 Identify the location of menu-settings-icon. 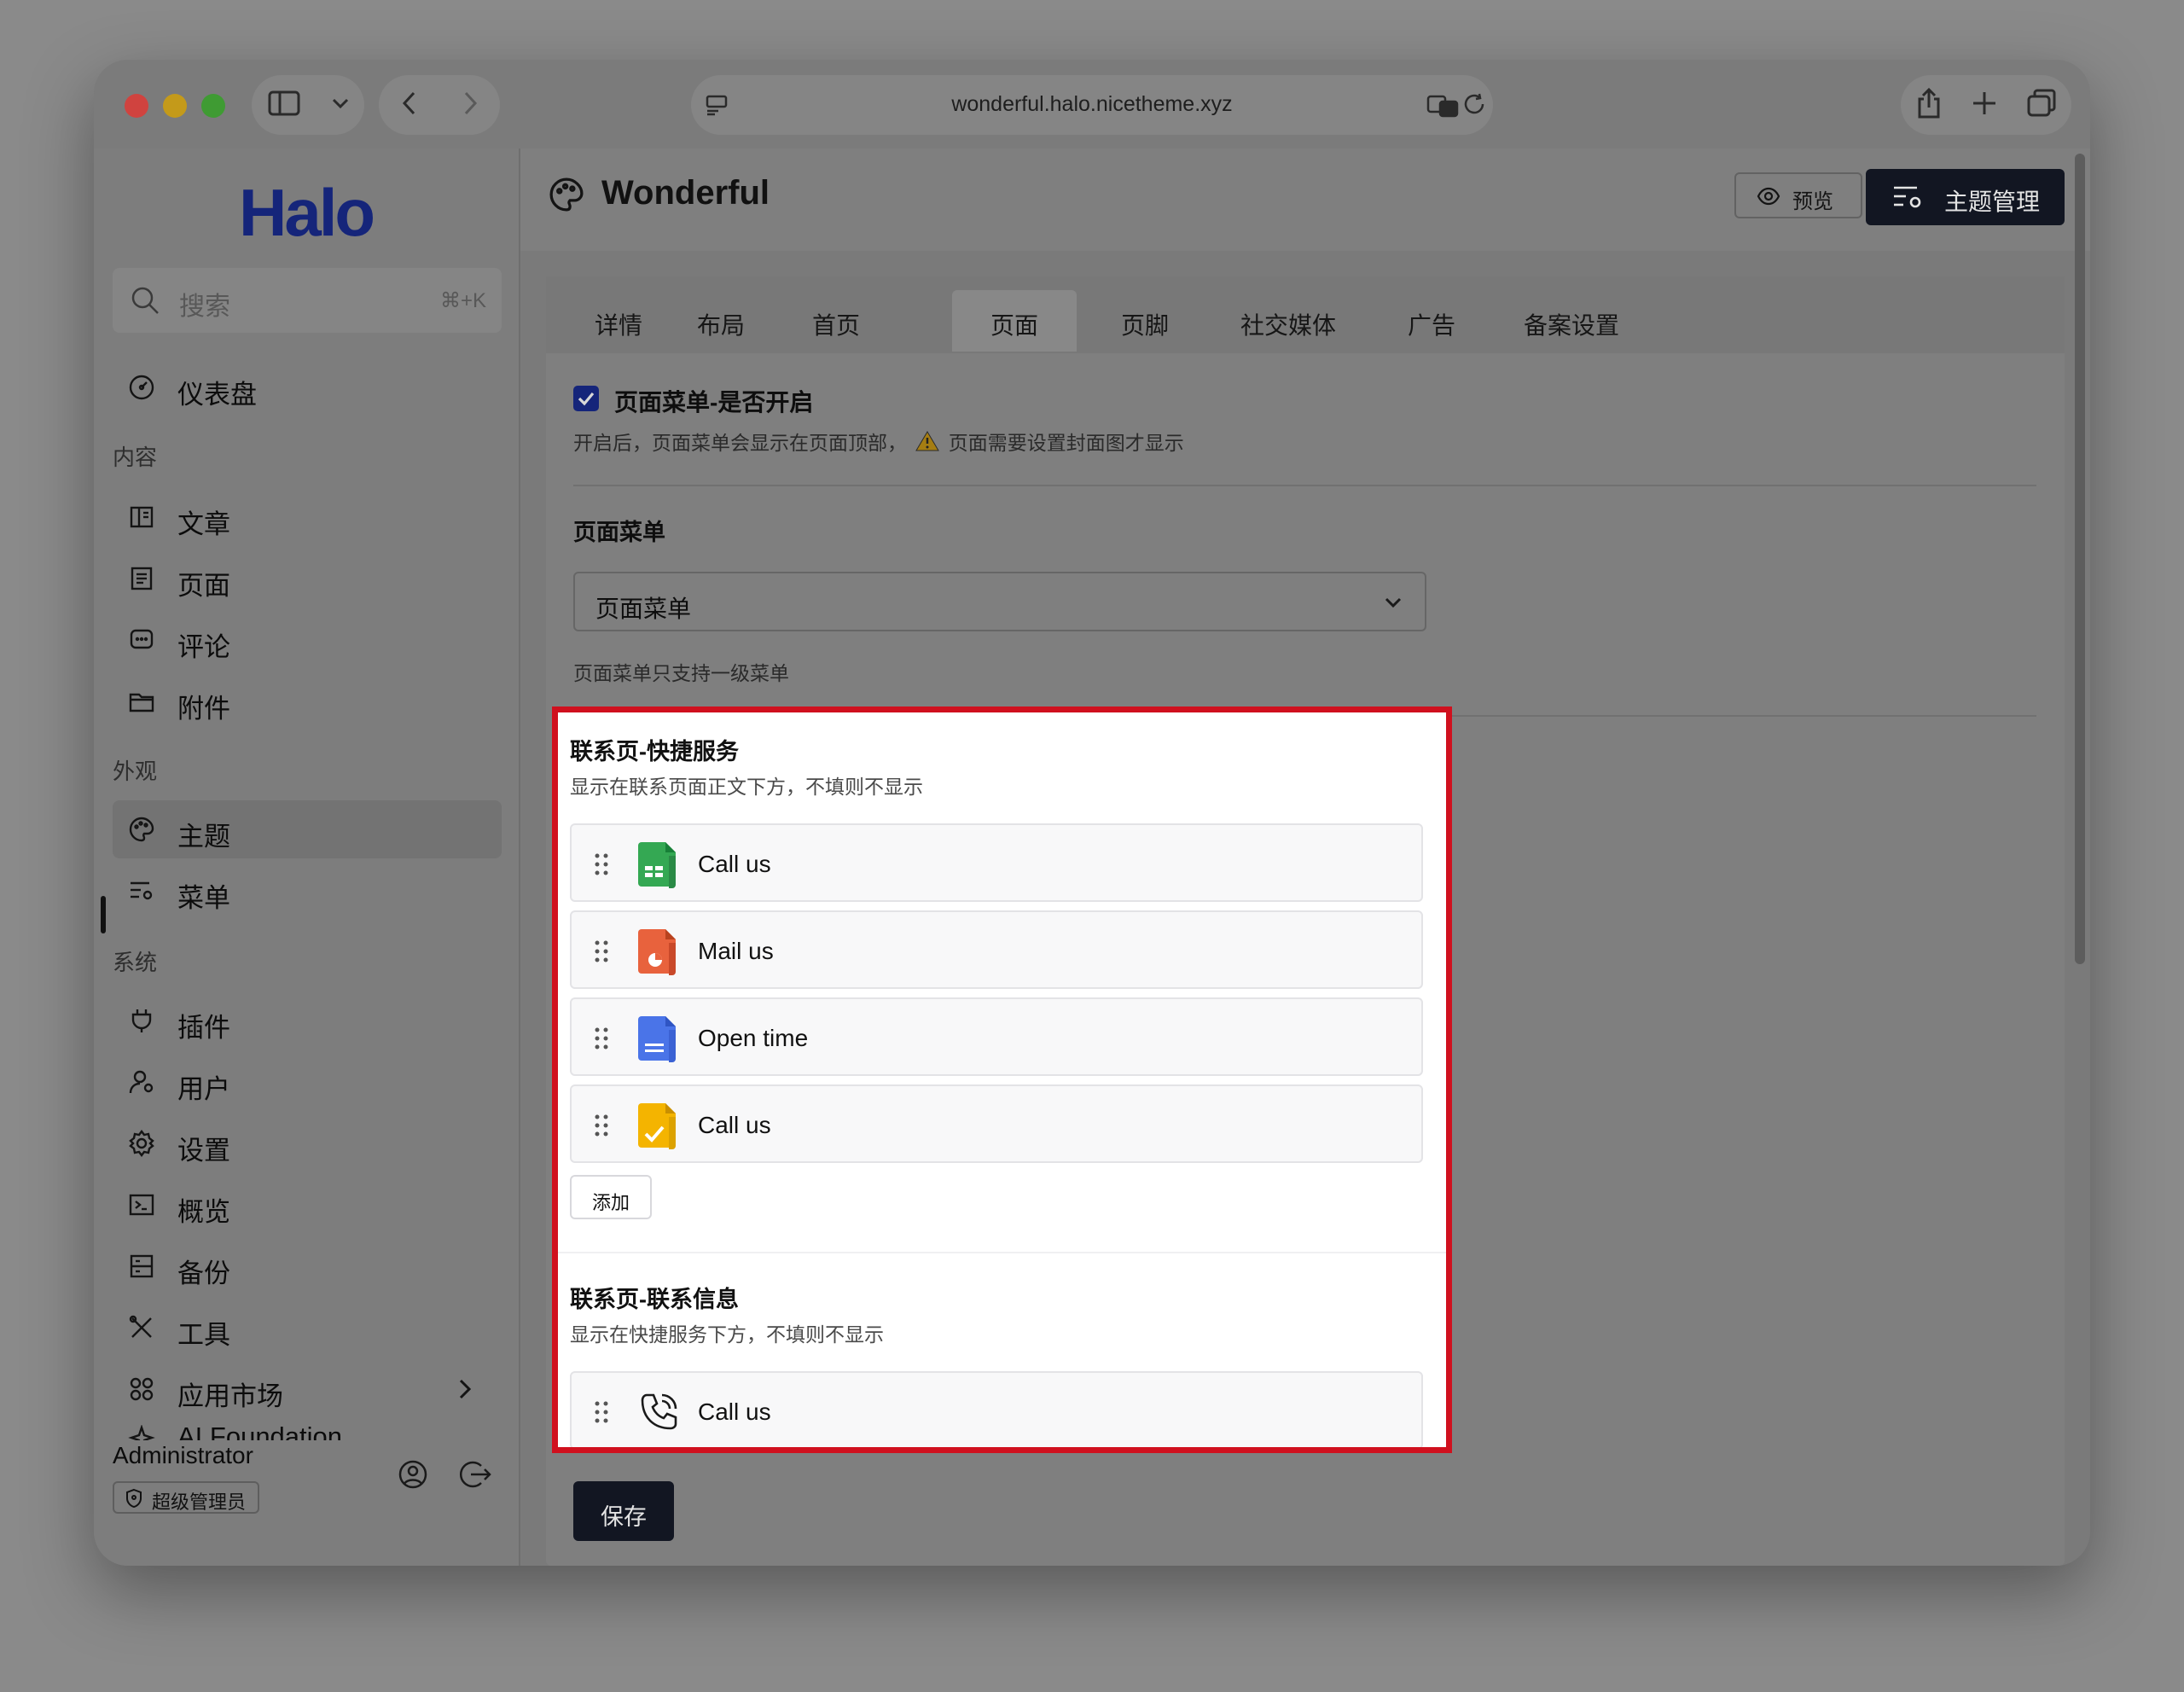
(141, 891).